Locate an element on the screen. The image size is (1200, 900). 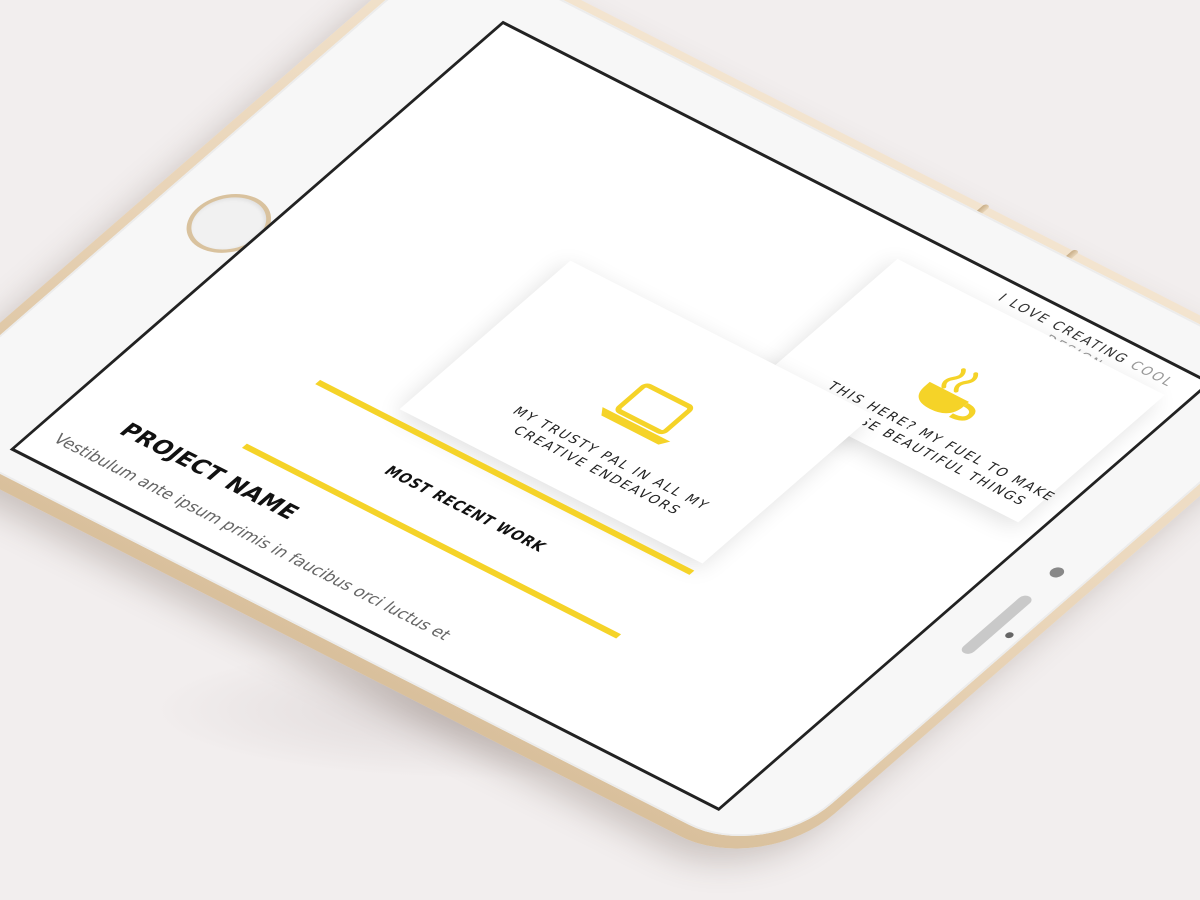
section-title: Most recent work is located at coordinates (465, 509).